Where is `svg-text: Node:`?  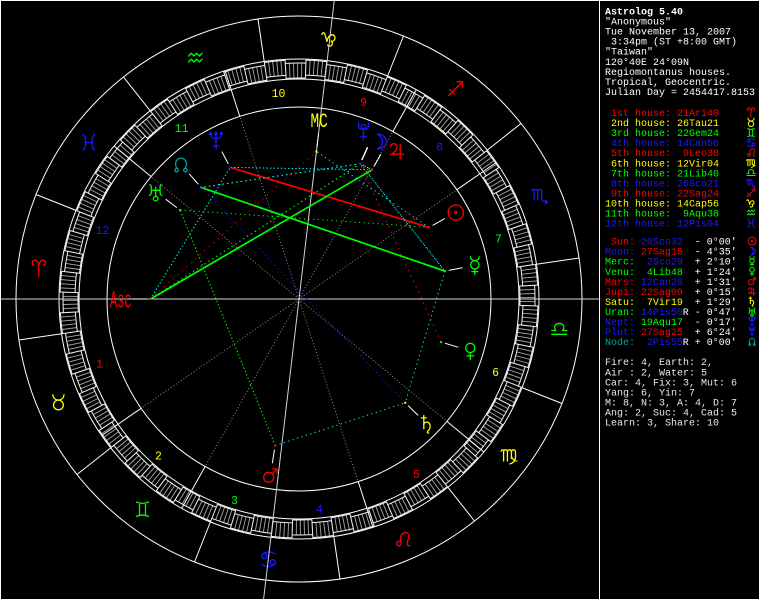
svg-text: Node: is located at coordinates (620, 343).